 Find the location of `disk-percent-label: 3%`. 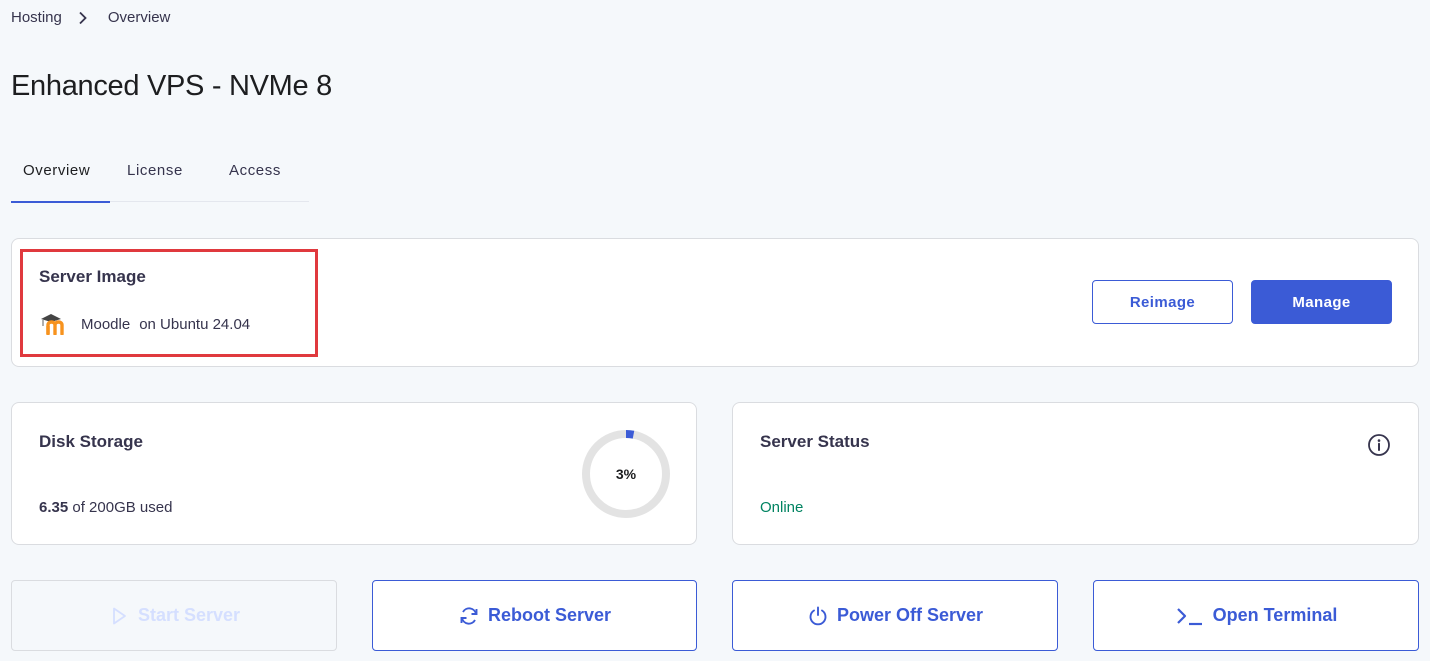

disk-percent-label: 3% is located at coordinates (626, 474).